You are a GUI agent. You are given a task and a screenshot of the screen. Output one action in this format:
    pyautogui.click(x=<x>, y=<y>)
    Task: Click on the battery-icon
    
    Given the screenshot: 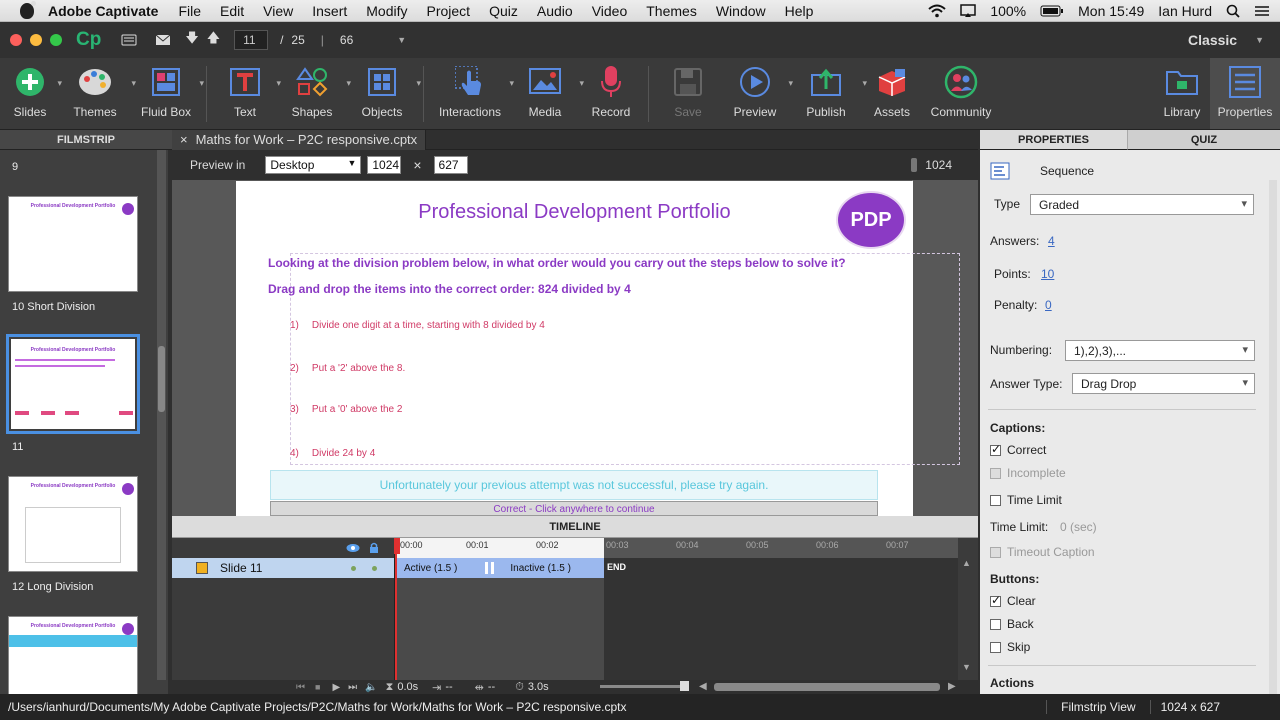 What is the action you would take?
    pyautogui.click(x=1052, y=11)
    